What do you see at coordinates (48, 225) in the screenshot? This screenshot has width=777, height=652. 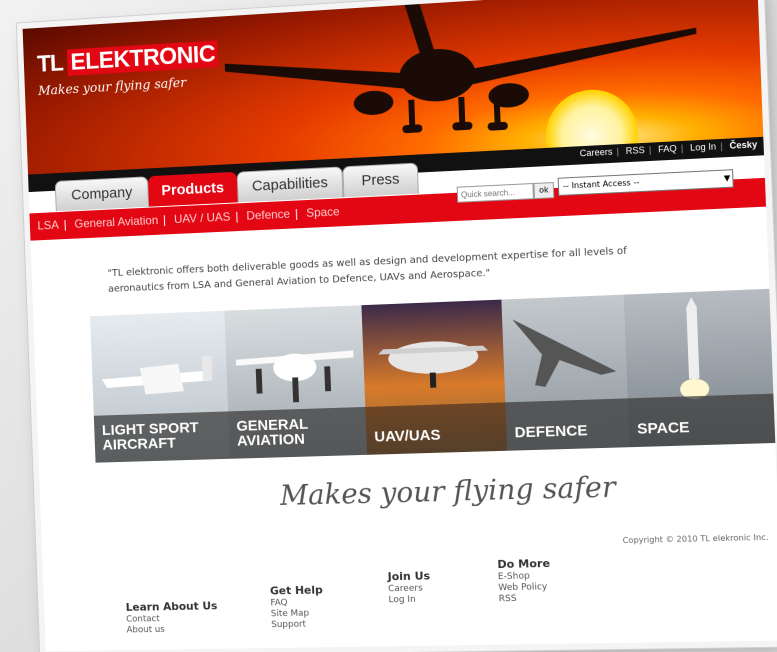 I see `subnav-lsa: LSA` at bounding box center [48, 225].